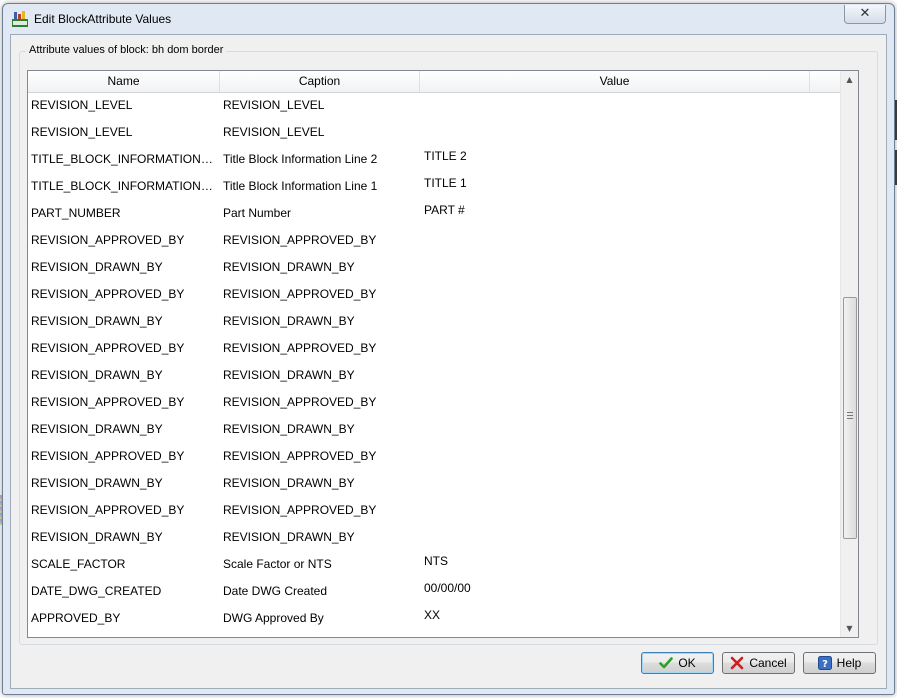 The height and width of the screenshot is (698, 897). I want to click on block-attribute-icon, so click(20, 19).